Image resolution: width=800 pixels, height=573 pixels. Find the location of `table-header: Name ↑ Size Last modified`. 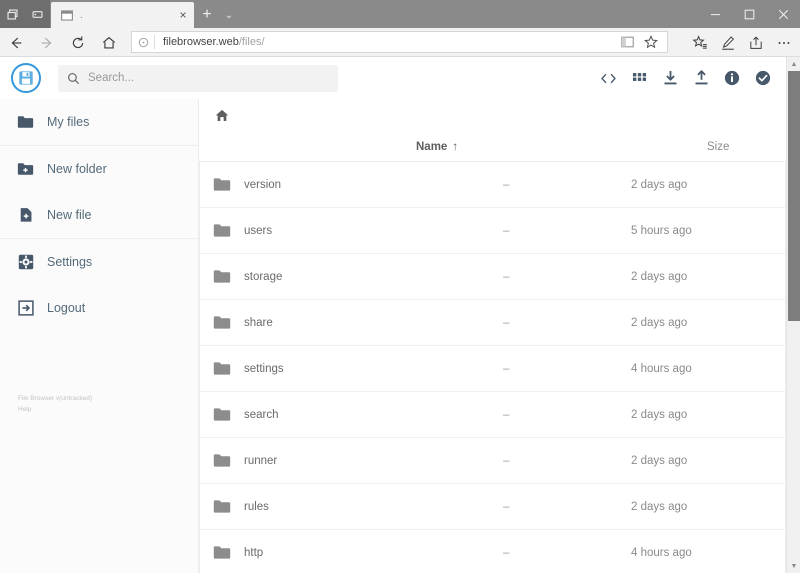

table-header: Name ↑ Size Last modified is located at coordinates (492, 147).